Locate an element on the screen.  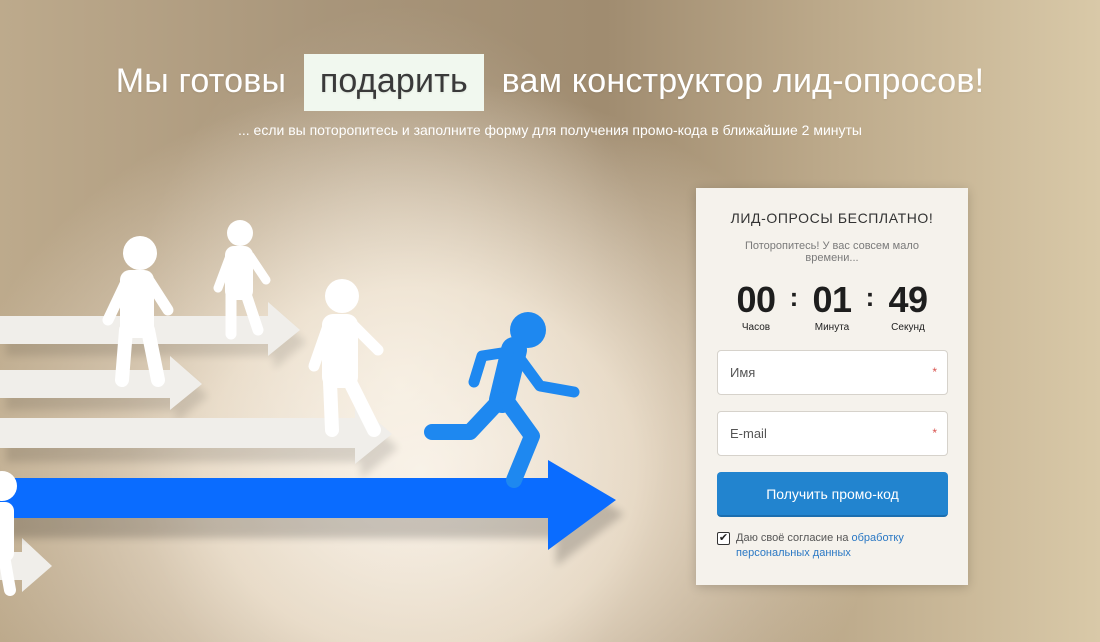
blue-arrow is located at coordinates (312, 513).